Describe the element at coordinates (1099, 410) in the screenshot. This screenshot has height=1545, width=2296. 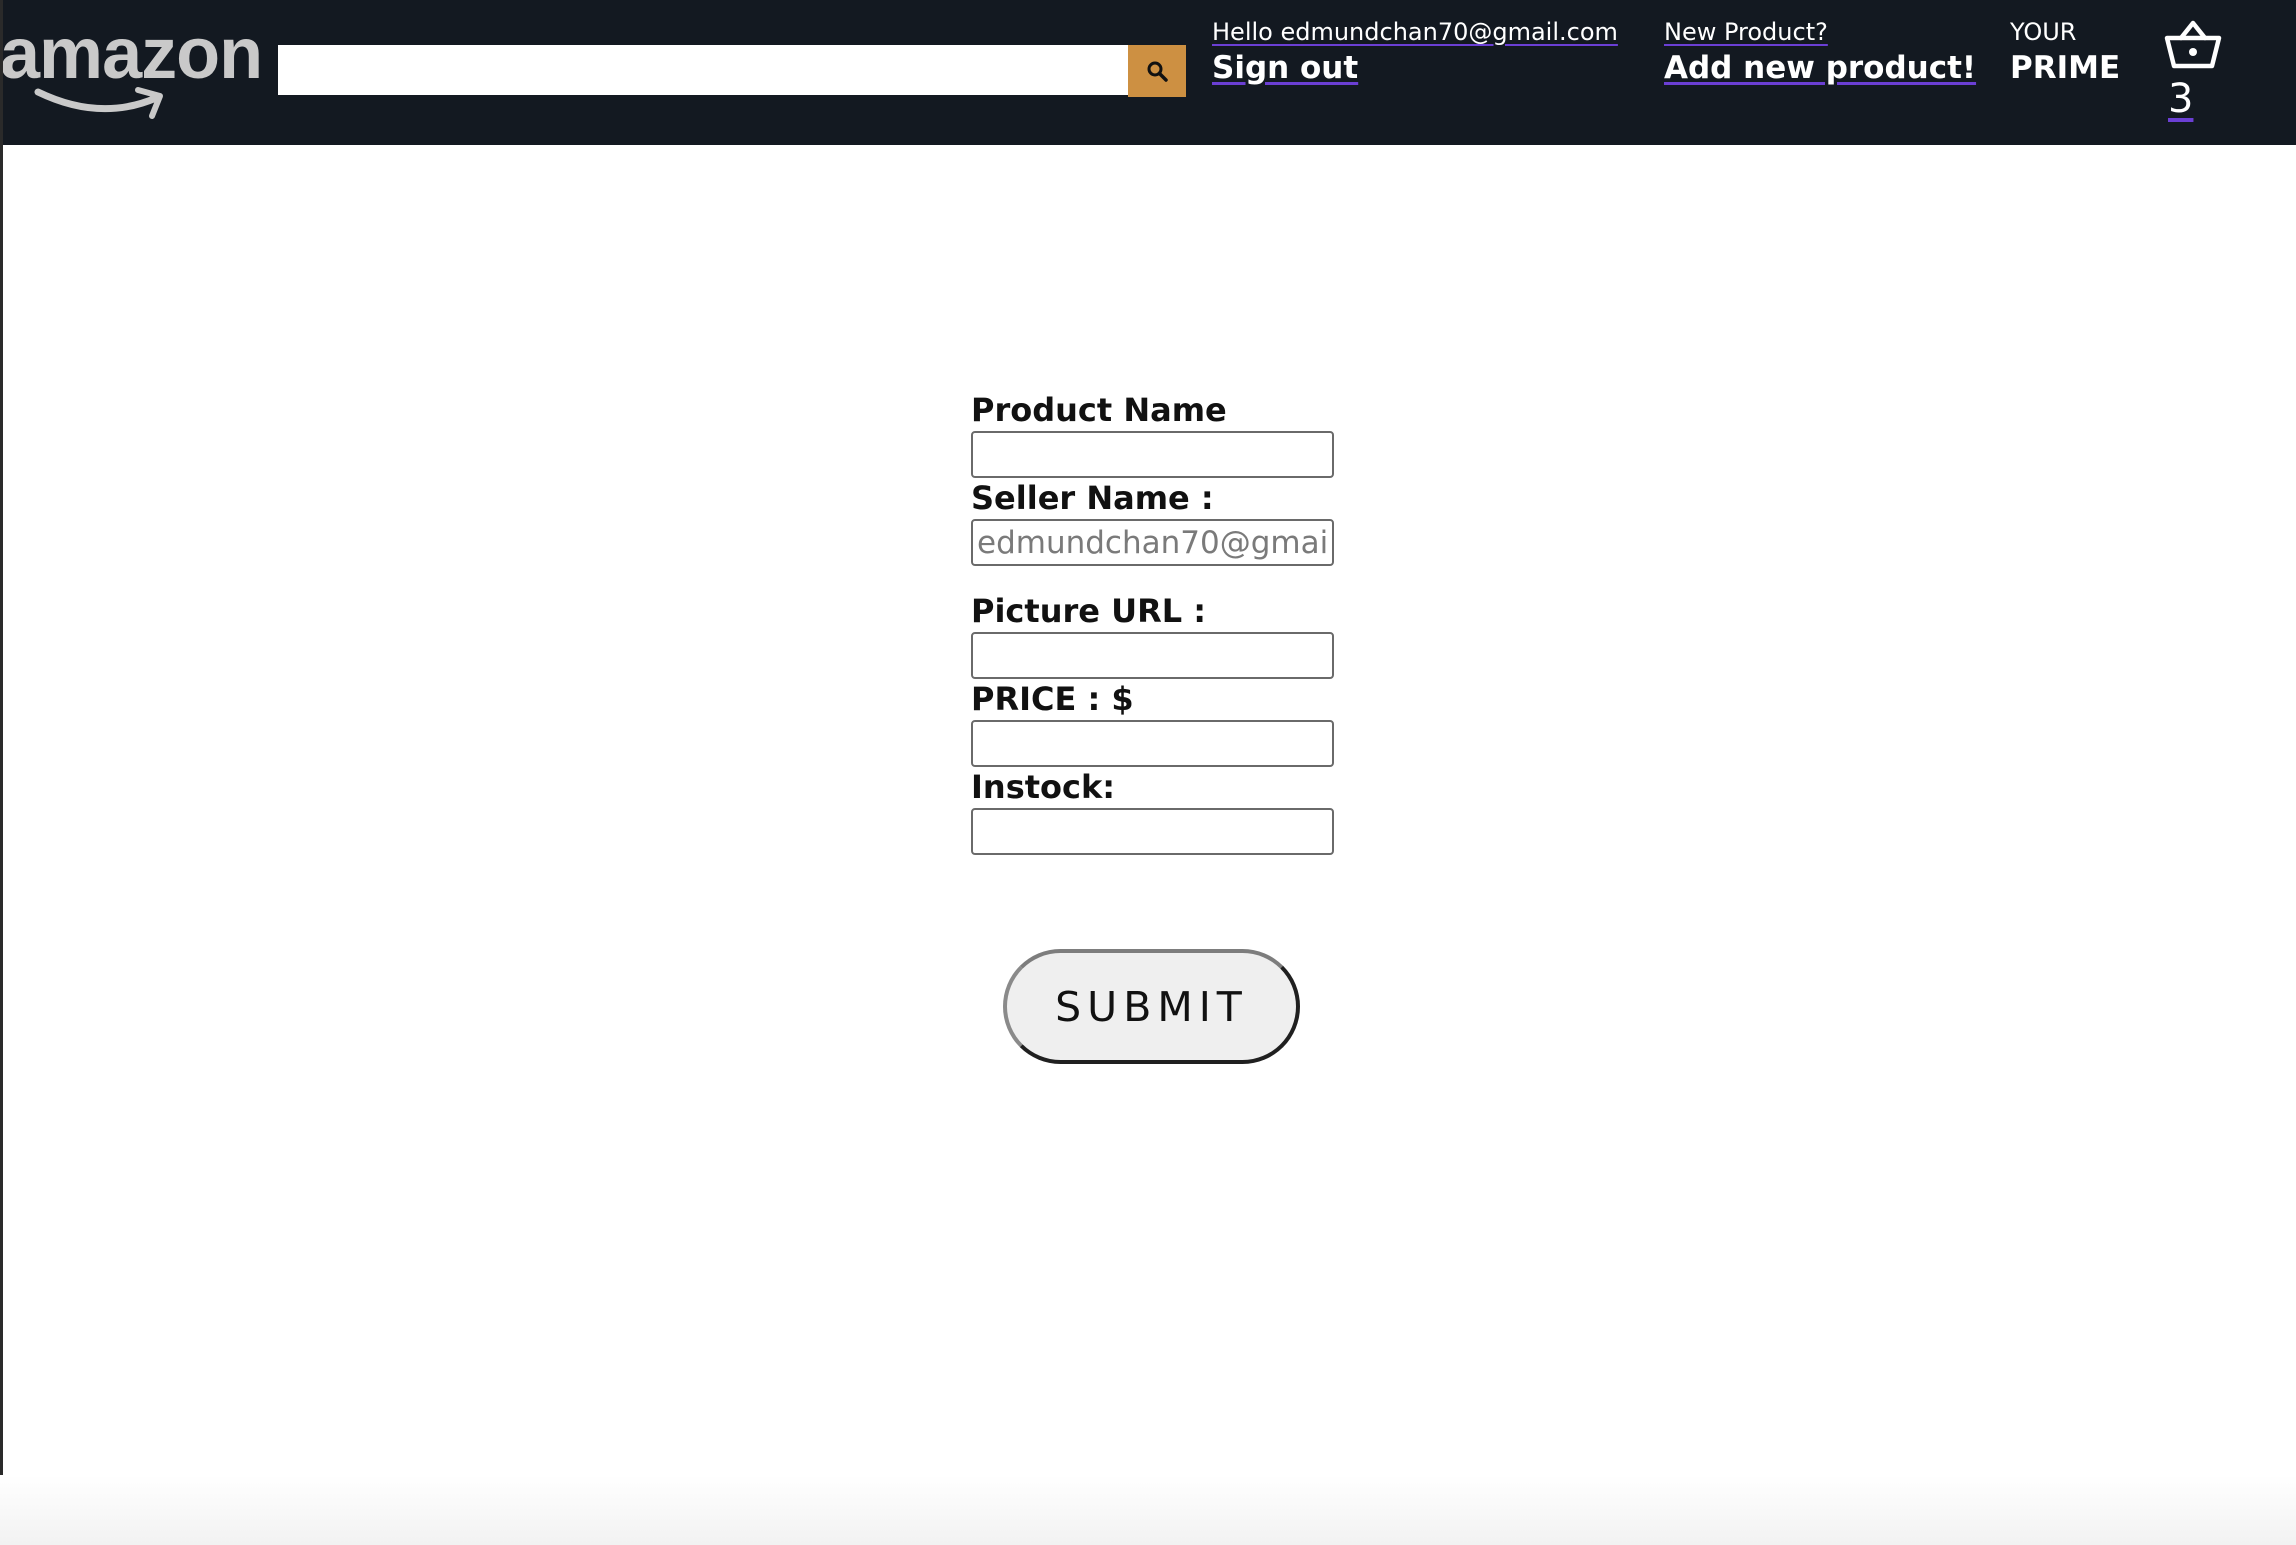
I see `product-name-label: Product Name` at that location.